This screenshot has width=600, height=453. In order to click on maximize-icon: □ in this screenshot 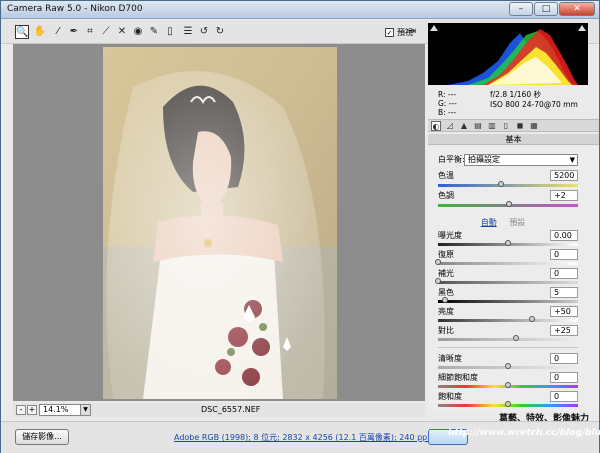, I will do `click(546, 9)`.